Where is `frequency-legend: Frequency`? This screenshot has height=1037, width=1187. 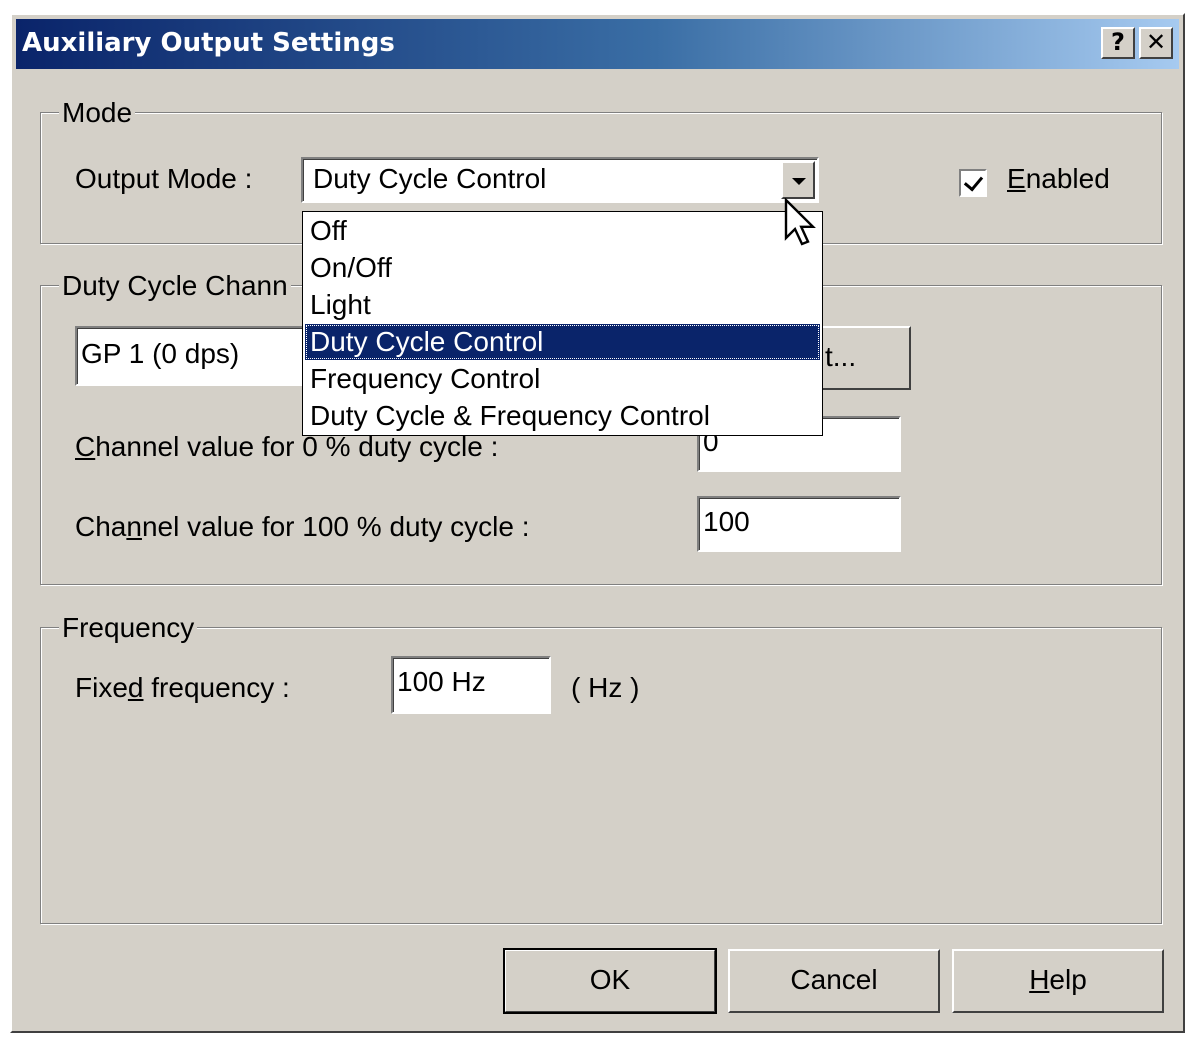 frequency-legend: Frequency is located at coordinates (128, 628).